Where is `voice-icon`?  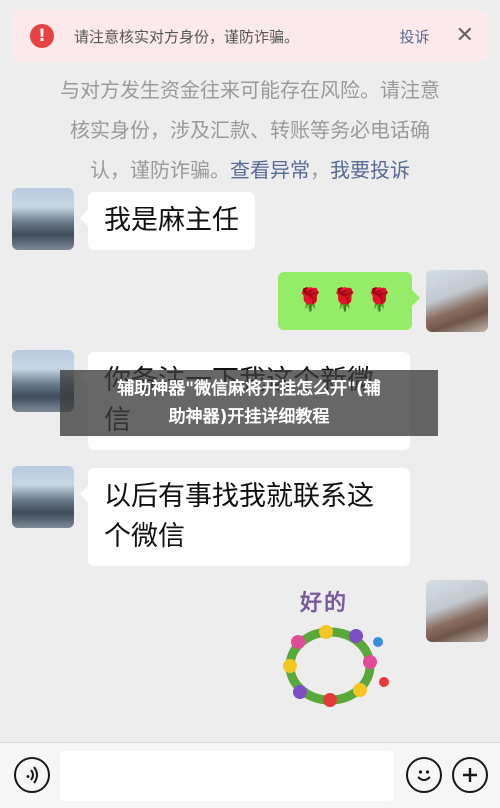
voice-icon is located at coordinates (32, 775).